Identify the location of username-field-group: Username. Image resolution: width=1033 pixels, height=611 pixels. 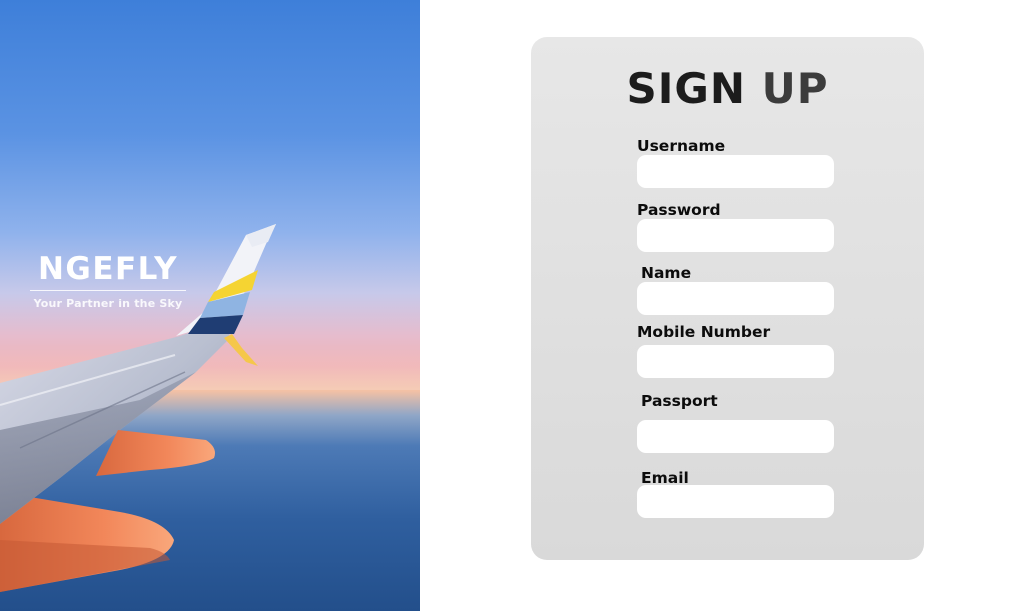
(737, 163).